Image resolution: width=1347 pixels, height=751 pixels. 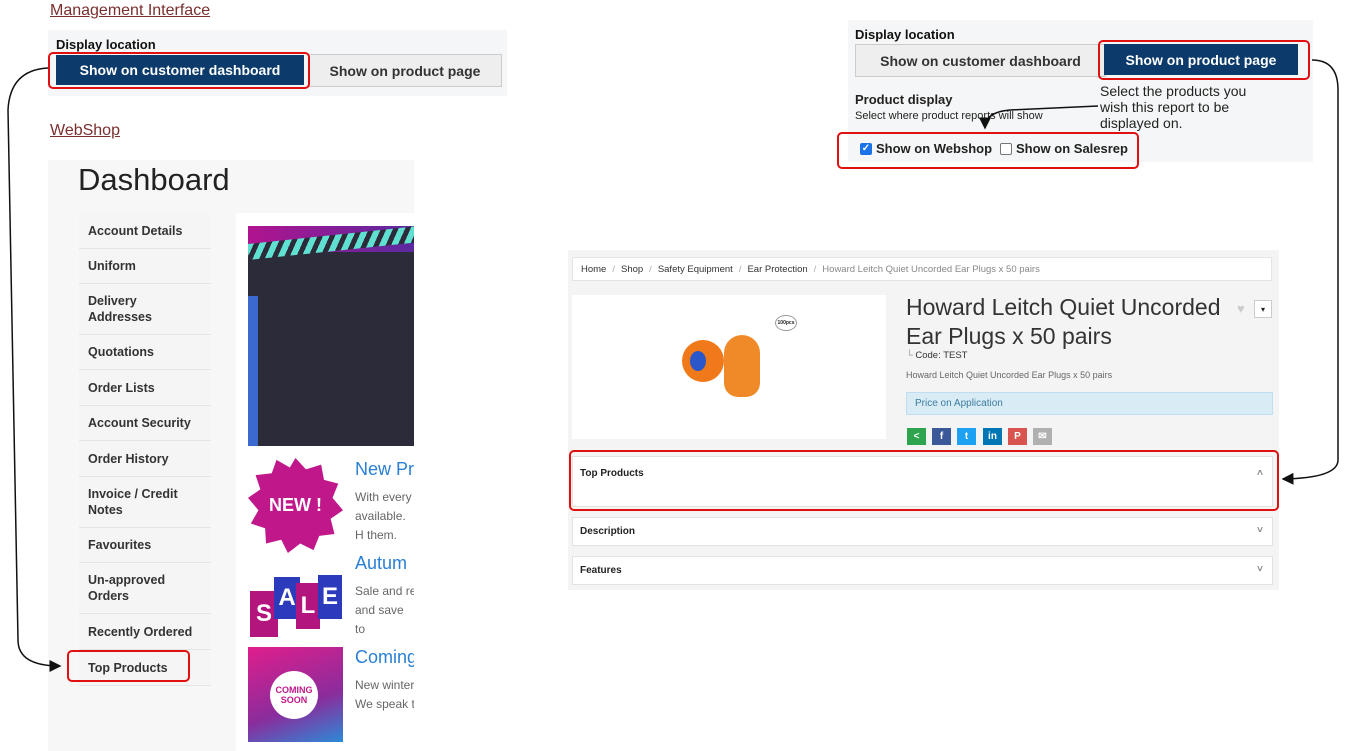 I want to click on arrow-dashboard-to-top-products, so click(x=34, y=369).